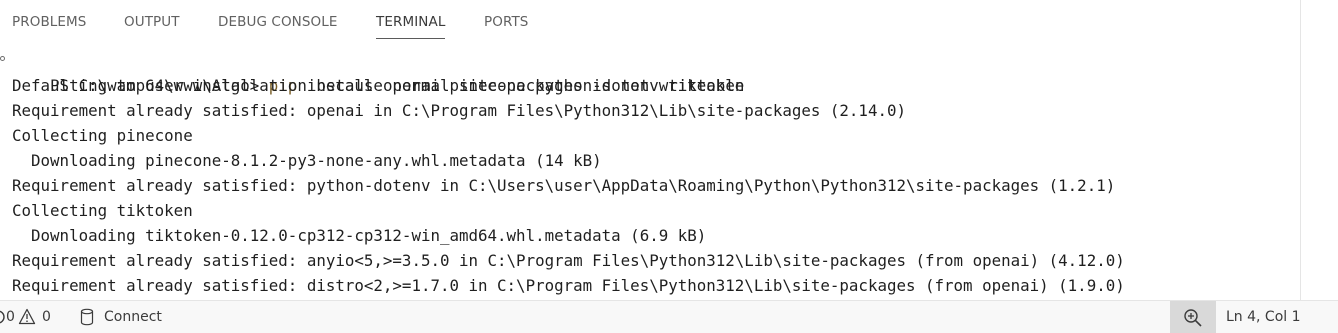 This screenshot has width=1338, height=333. I want to click on errors-count: 0, so click(10, 317).